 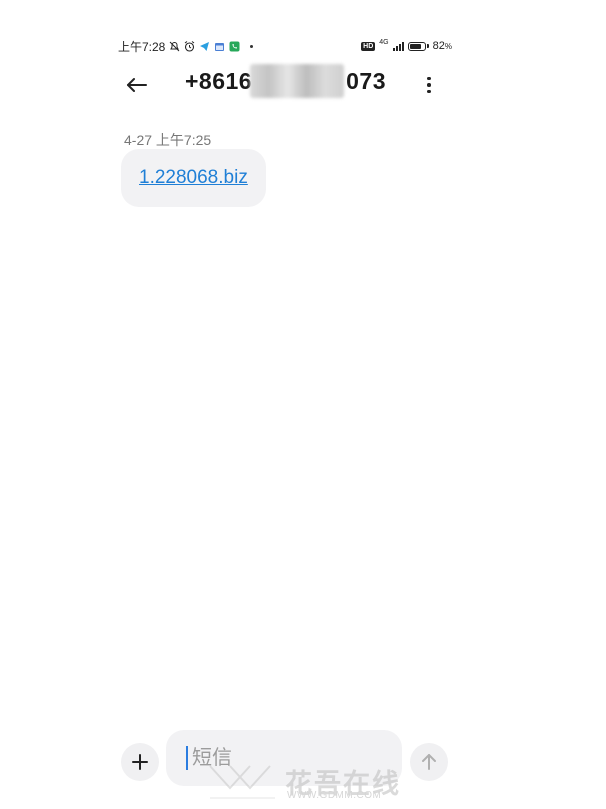 I want to click on status-bar: 上午7:28 HD 4G 82%, so click(x=286, y=46).